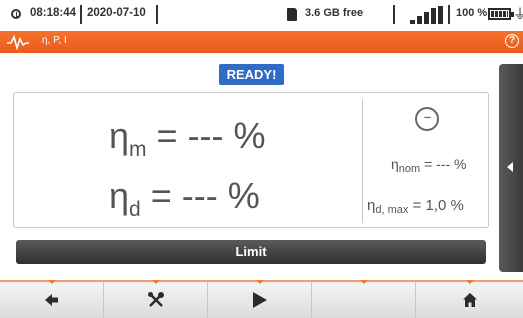 This screenshot has height=318, width=523. I want to click on mode-label: η, P, I, so click(54, 40).